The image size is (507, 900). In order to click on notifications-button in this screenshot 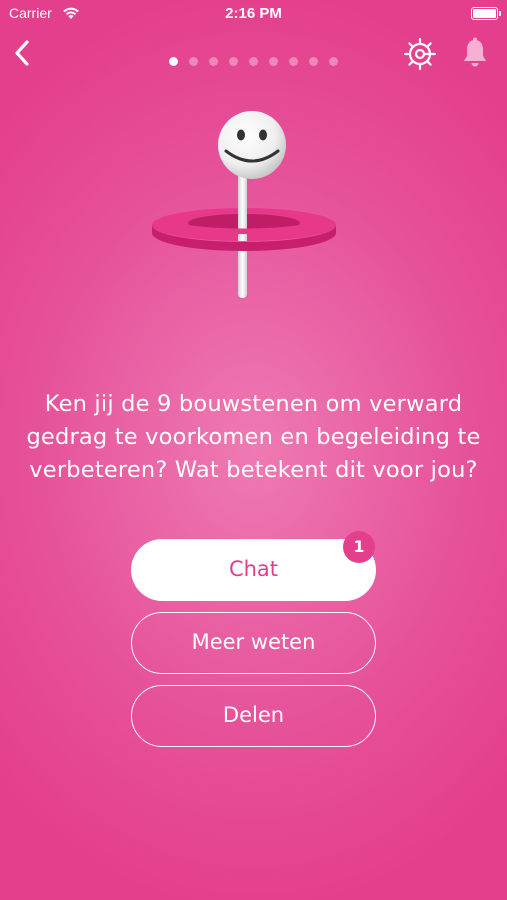, I will do `click(475, 53)`.